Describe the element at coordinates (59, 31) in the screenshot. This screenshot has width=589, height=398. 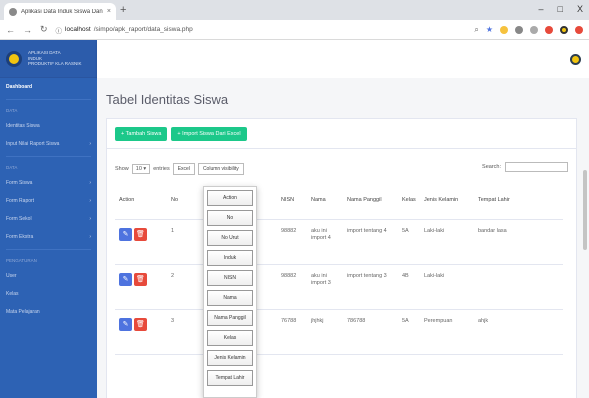
I see `info-icon: ⓘ` at that location.